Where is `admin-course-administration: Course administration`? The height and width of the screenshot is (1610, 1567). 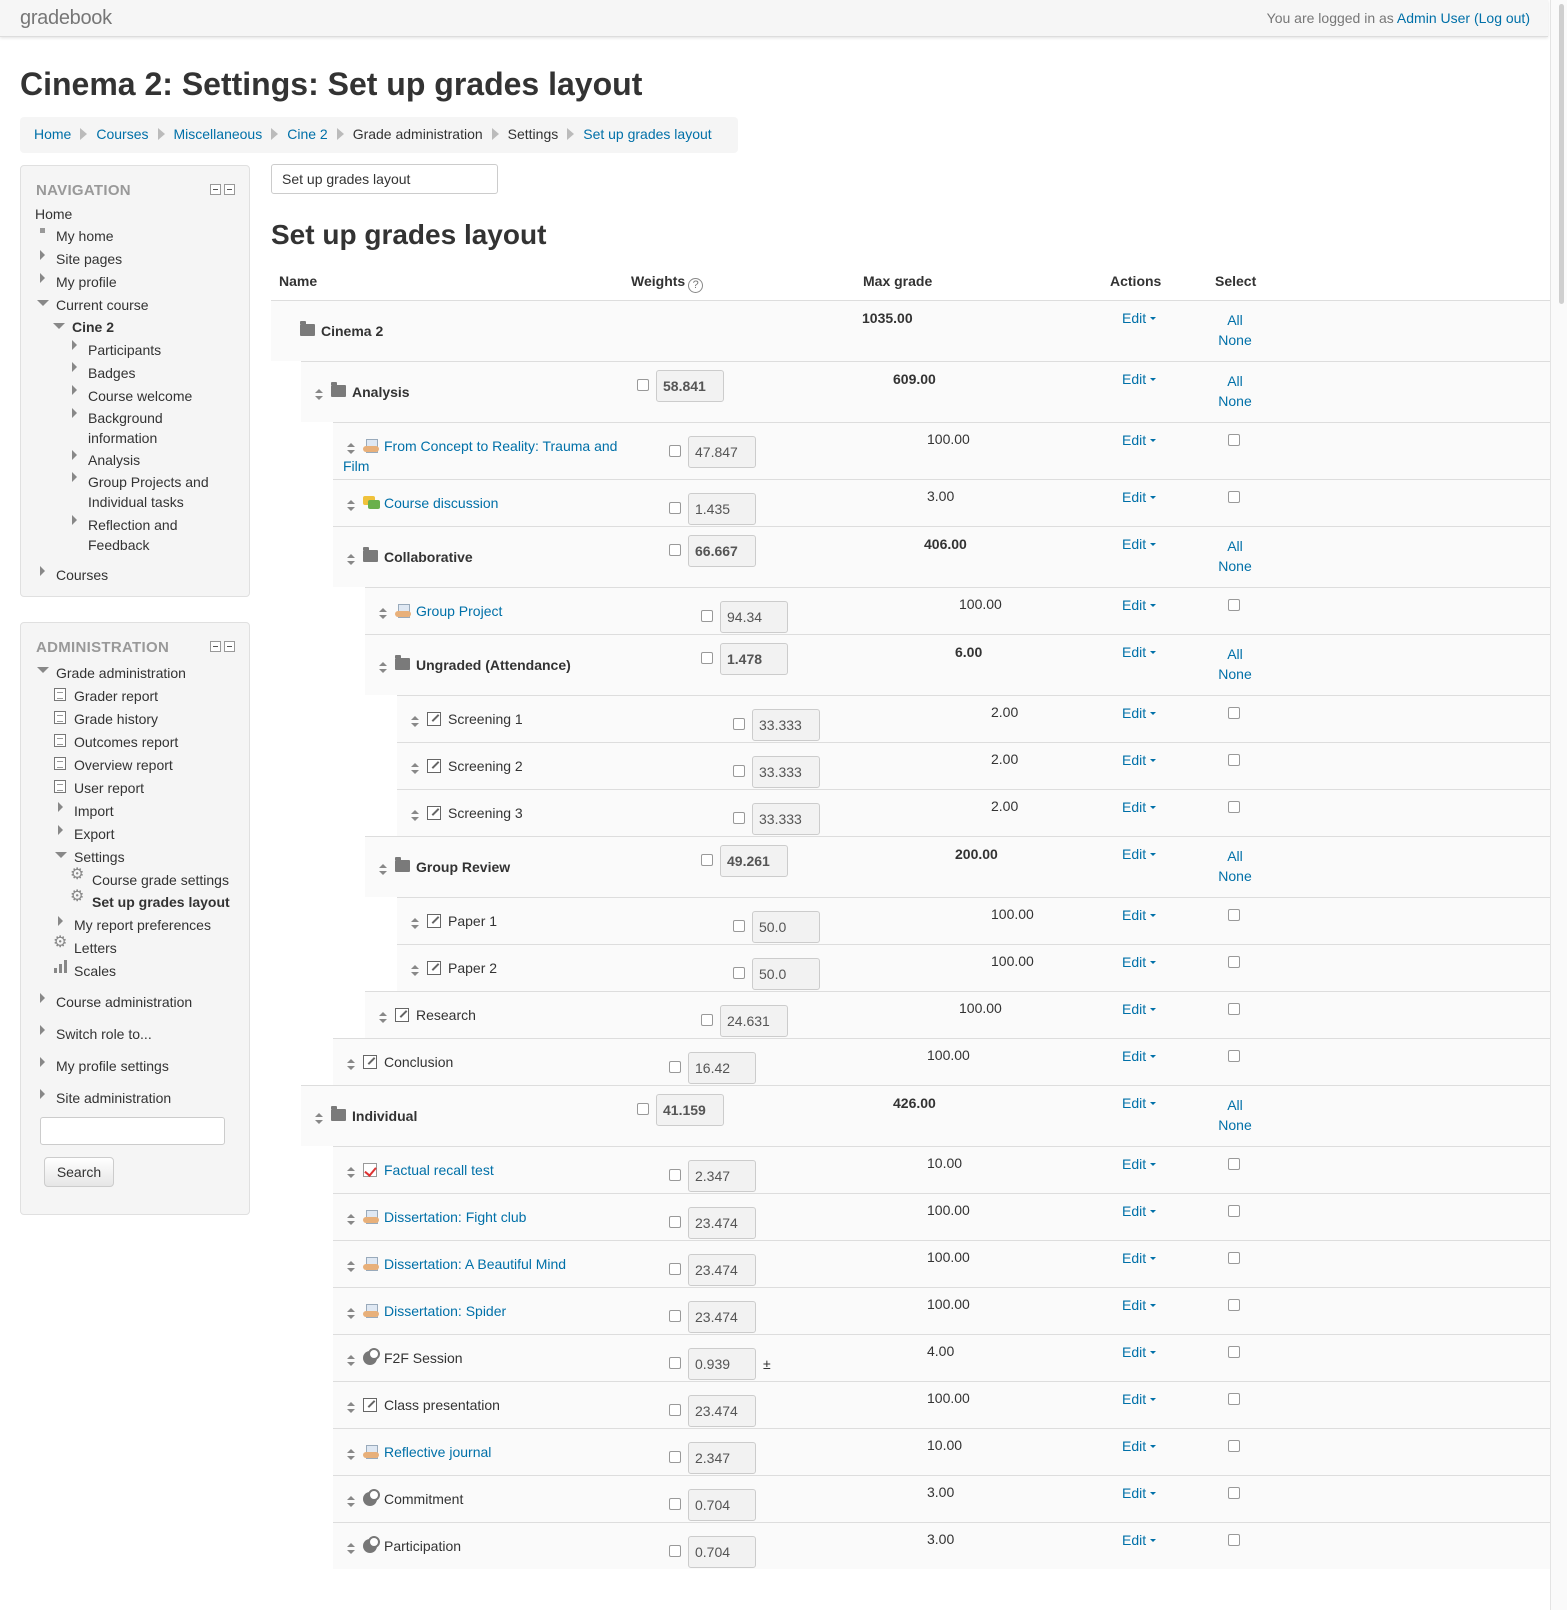 admin-course-administration: Course administration is located at coordinates (124, 1002).